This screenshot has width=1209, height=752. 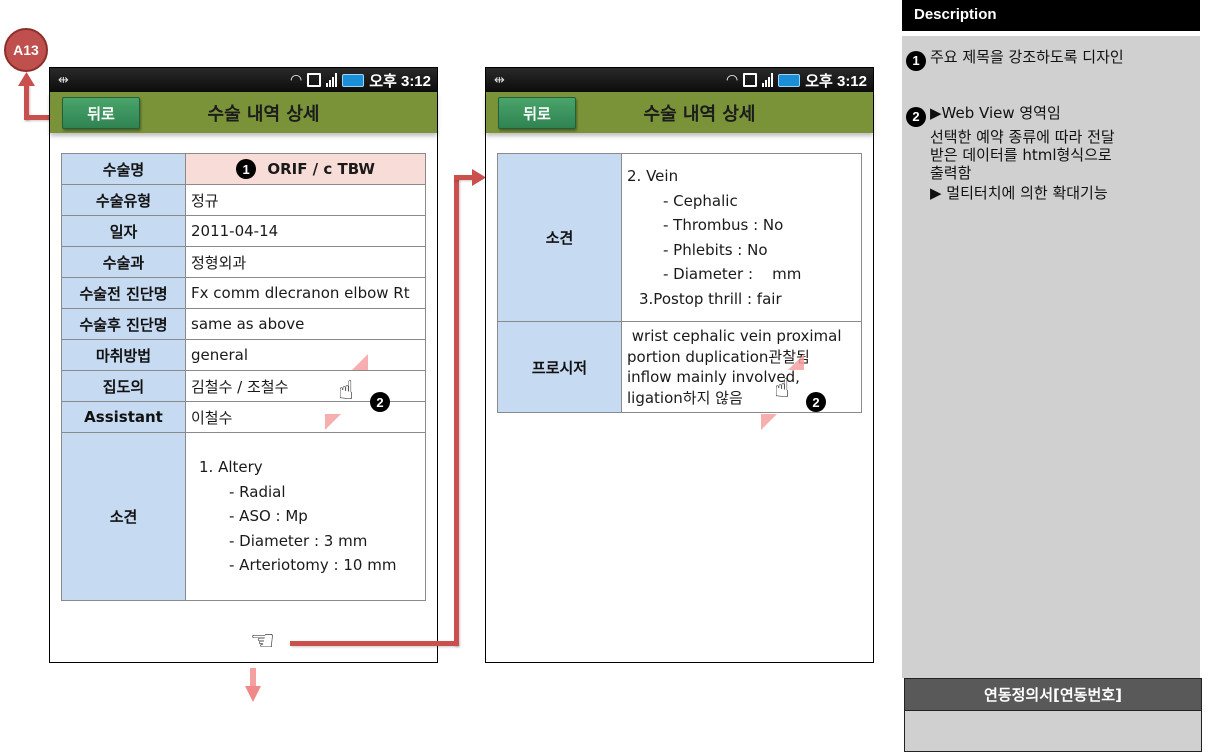 What do you see at coordinates (1022, 137) in the screenshot?
I see `description-line: 선택한 예약 종류에 따라 전달` at bounding box center [1022, 137].